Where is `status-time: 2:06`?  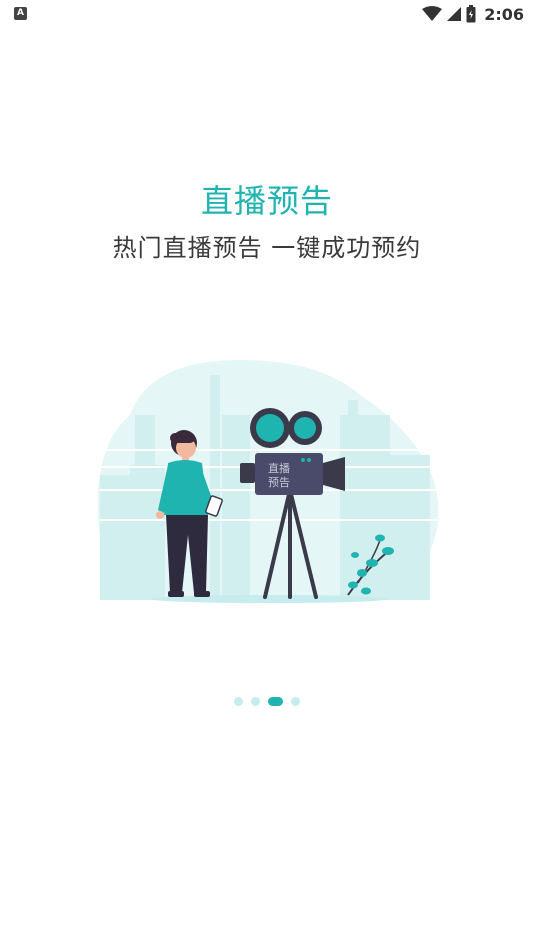 status-time: 2:06 is located at coordinates (504, 14).